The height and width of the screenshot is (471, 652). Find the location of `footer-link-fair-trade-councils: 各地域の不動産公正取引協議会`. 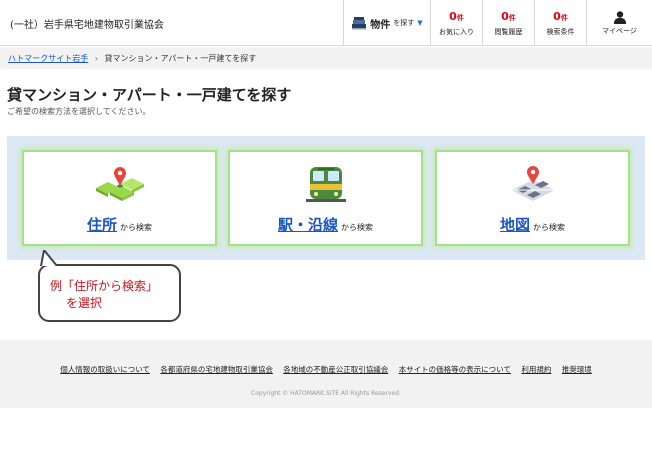

footer-link-fair-trade-councils: 各地域の不動産公正取引協議会 is located at coordinates (335, 369).